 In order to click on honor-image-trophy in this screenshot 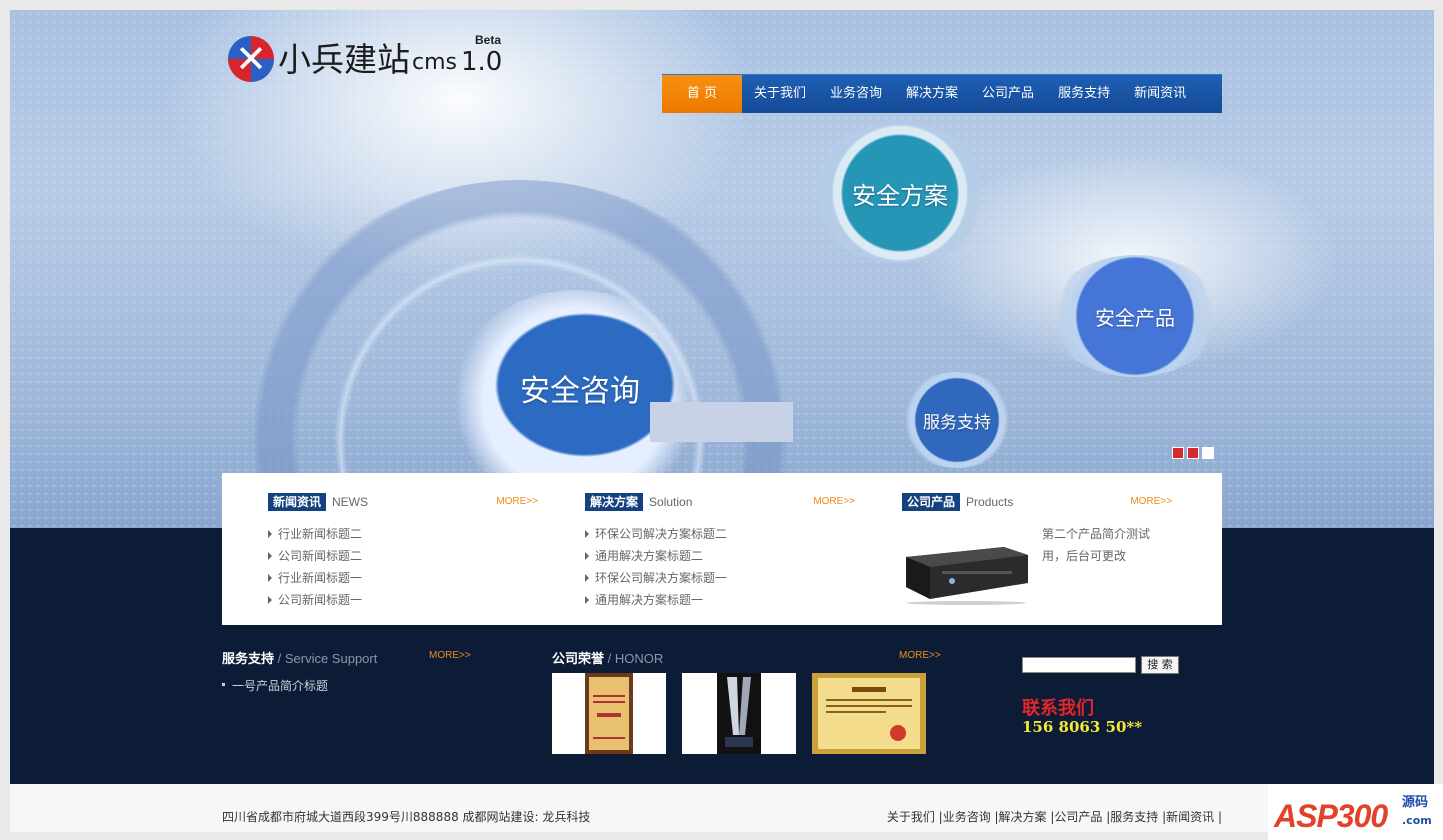, I will do `click(739, 713)`.